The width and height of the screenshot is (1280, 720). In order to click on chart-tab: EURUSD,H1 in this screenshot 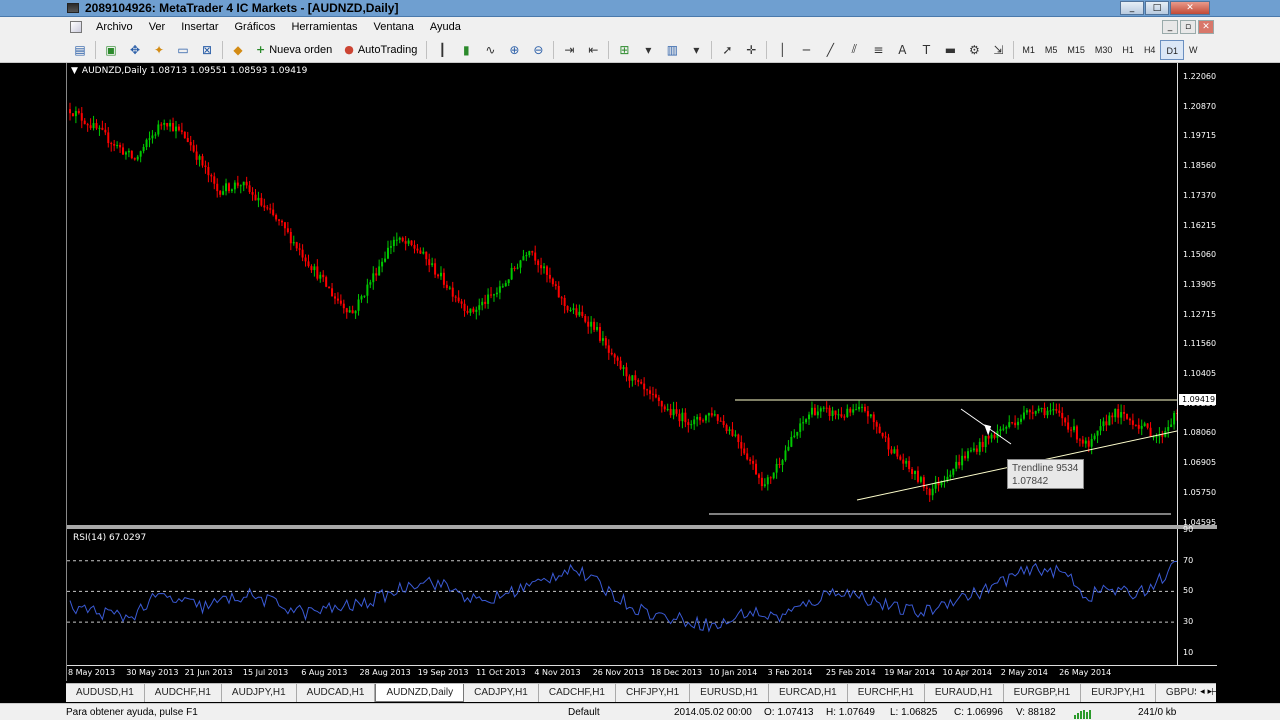, I will do `click(729, 693)`.